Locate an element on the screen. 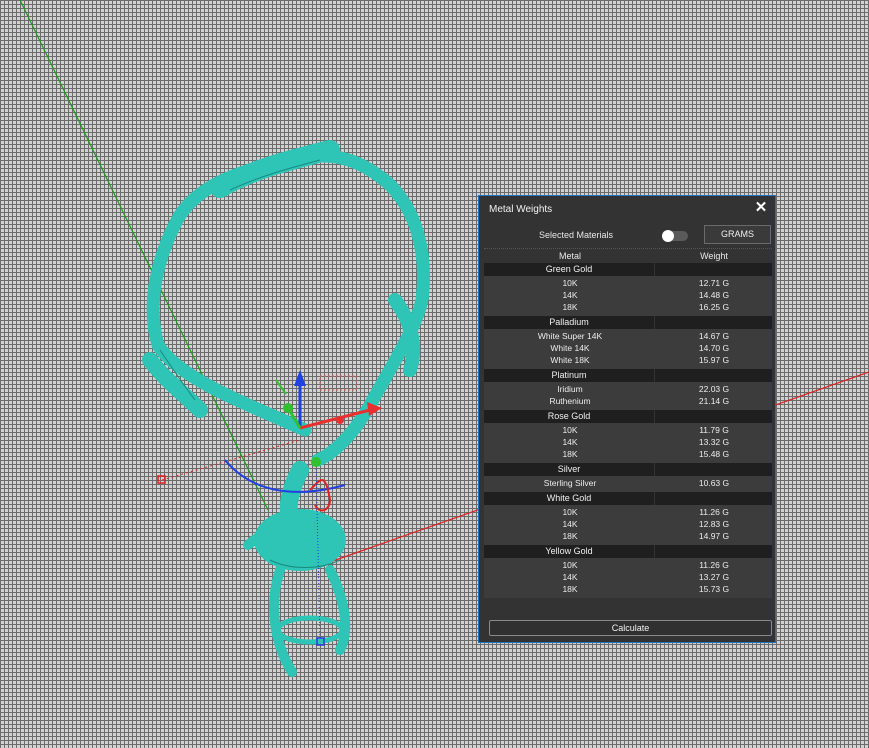 The height and width of the screenshot is (748, 869). group-name: Palladium is located at coordinates (569, 322).